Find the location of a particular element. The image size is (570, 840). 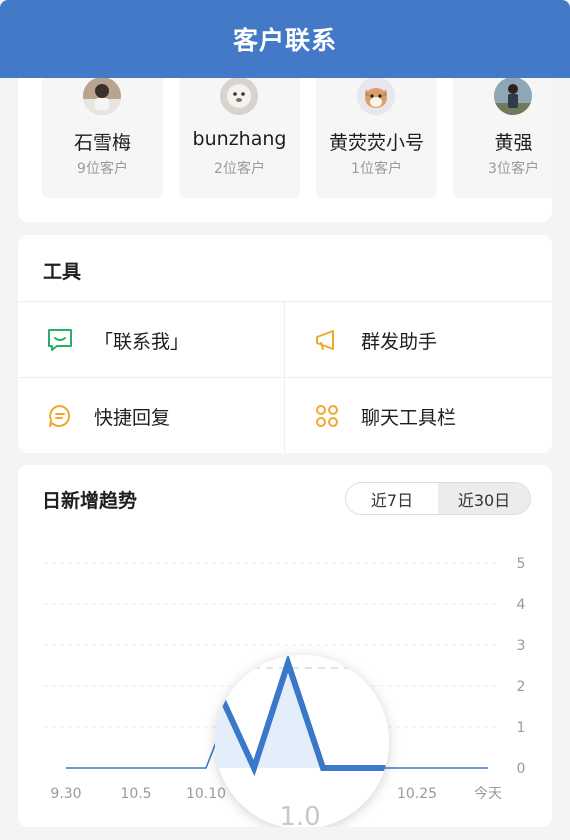

x-tick-label: 9.30 is located at coordinates (65, 794).